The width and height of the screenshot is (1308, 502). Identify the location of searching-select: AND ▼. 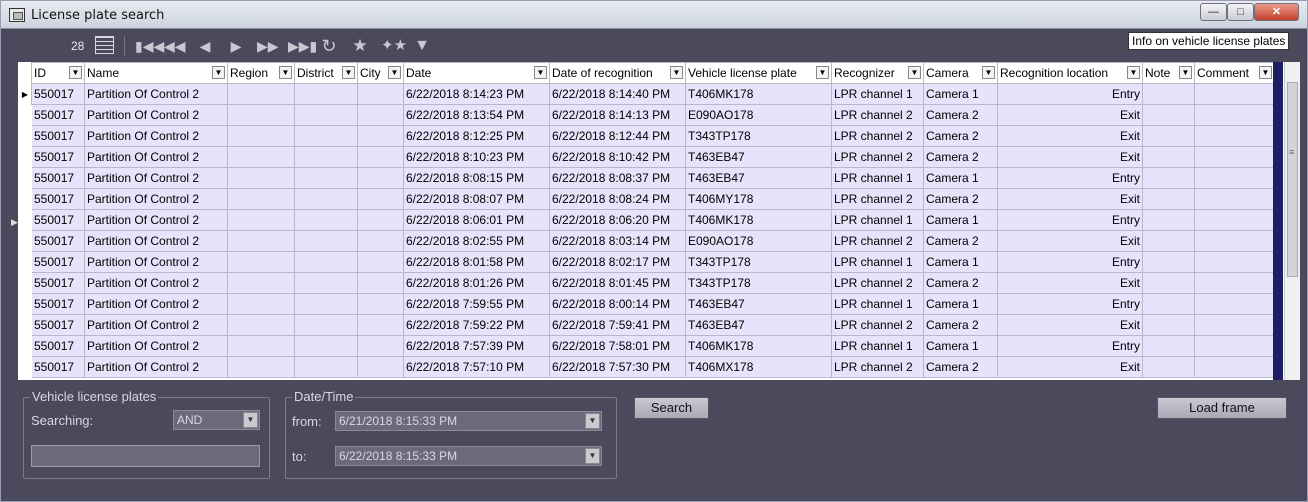
(216, 420).